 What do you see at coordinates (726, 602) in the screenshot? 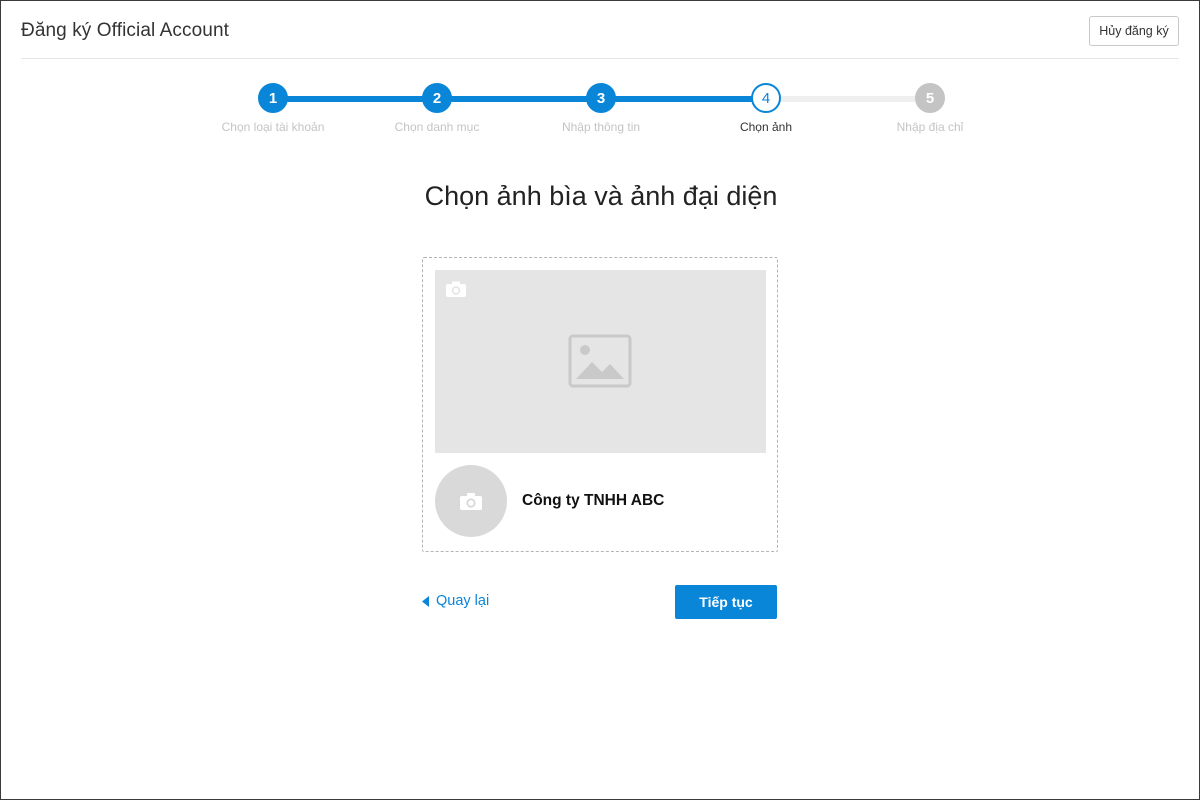
I see `continue-button: Tiếp tục` at bounding box center [726, 602].